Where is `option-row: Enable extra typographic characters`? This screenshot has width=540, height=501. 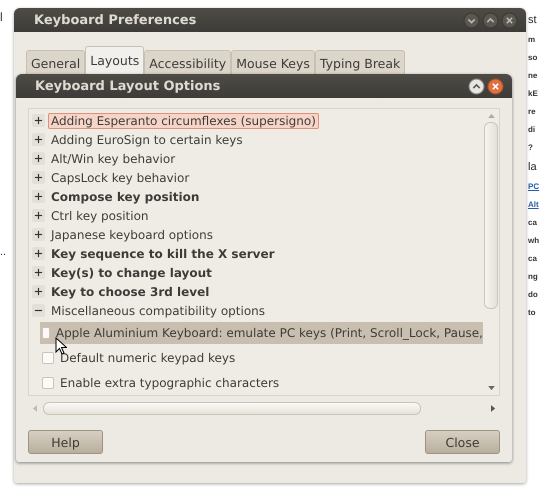
option-row: Enable extra typographic characters is located at coordinates (261, 383).